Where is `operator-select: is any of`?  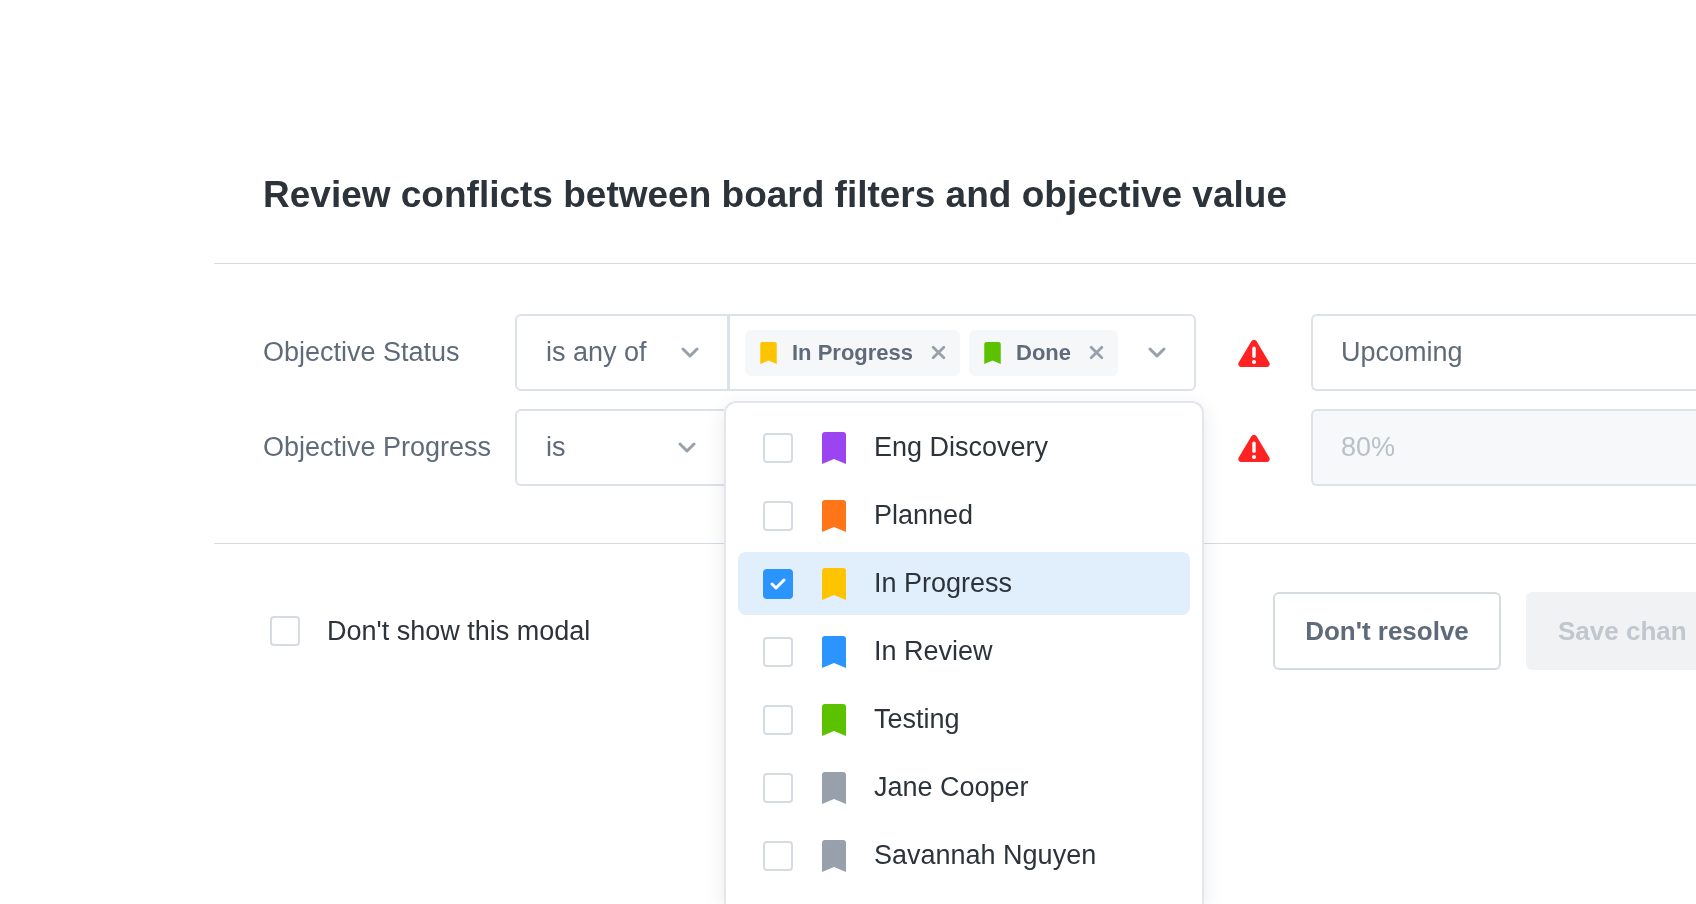 operator-select: is any of is located at coordinates (622, 352).